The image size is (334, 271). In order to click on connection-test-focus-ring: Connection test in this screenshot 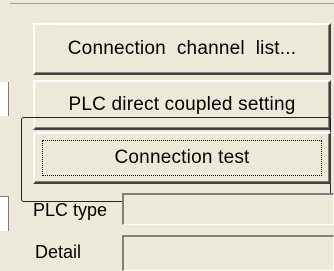, I will do `click(182, 158)`.